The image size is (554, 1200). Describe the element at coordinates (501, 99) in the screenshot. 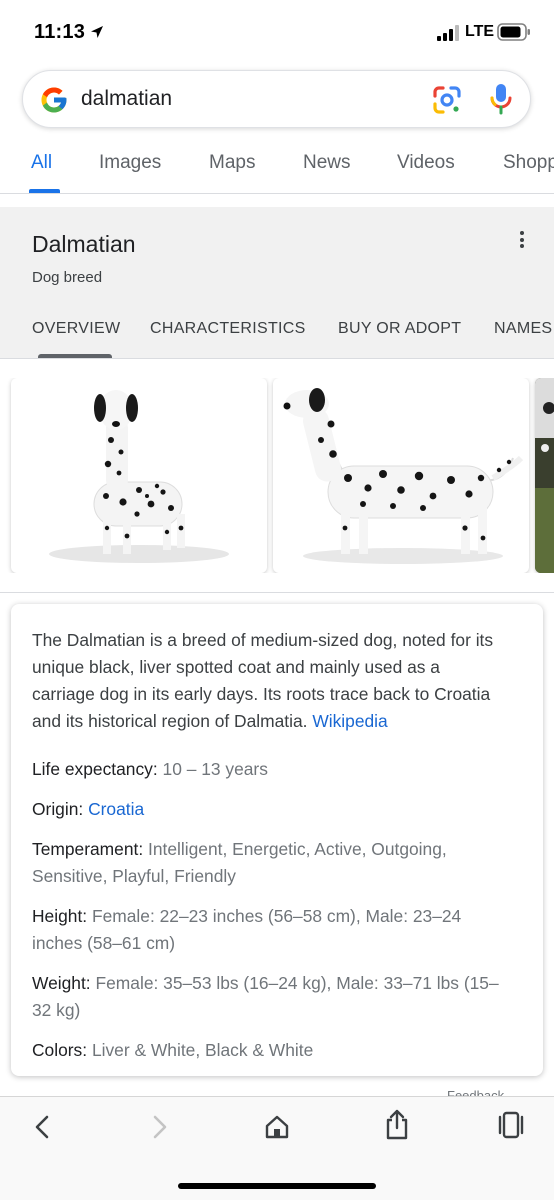

I see `voice-search-icon` at that location.